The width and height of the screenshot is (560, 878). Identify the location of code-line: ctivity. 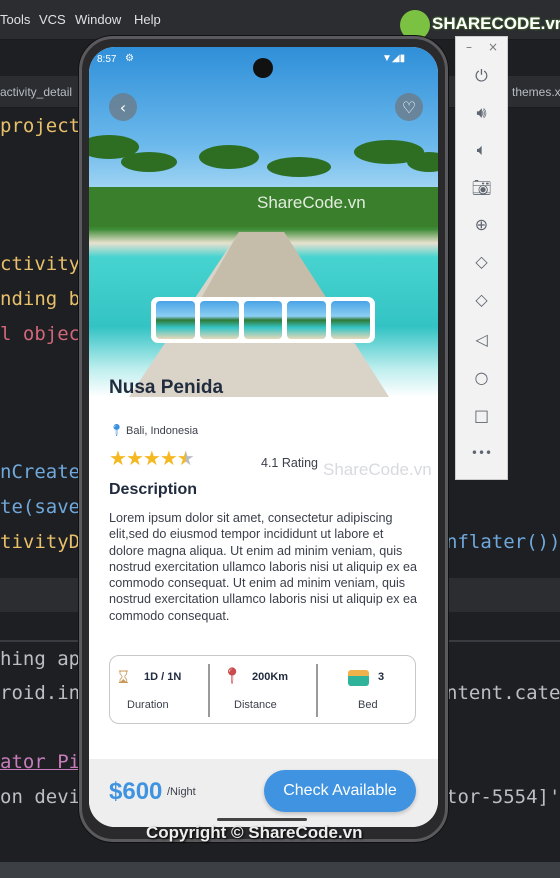
(40, 264).